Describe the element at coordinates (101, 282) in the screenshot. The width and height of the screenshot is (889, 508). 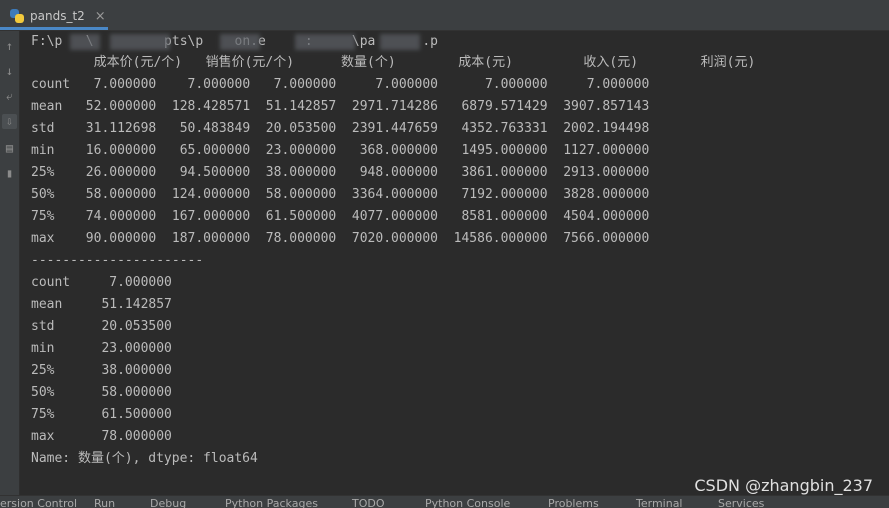
I see `list-item: count 7.000000` at that location.